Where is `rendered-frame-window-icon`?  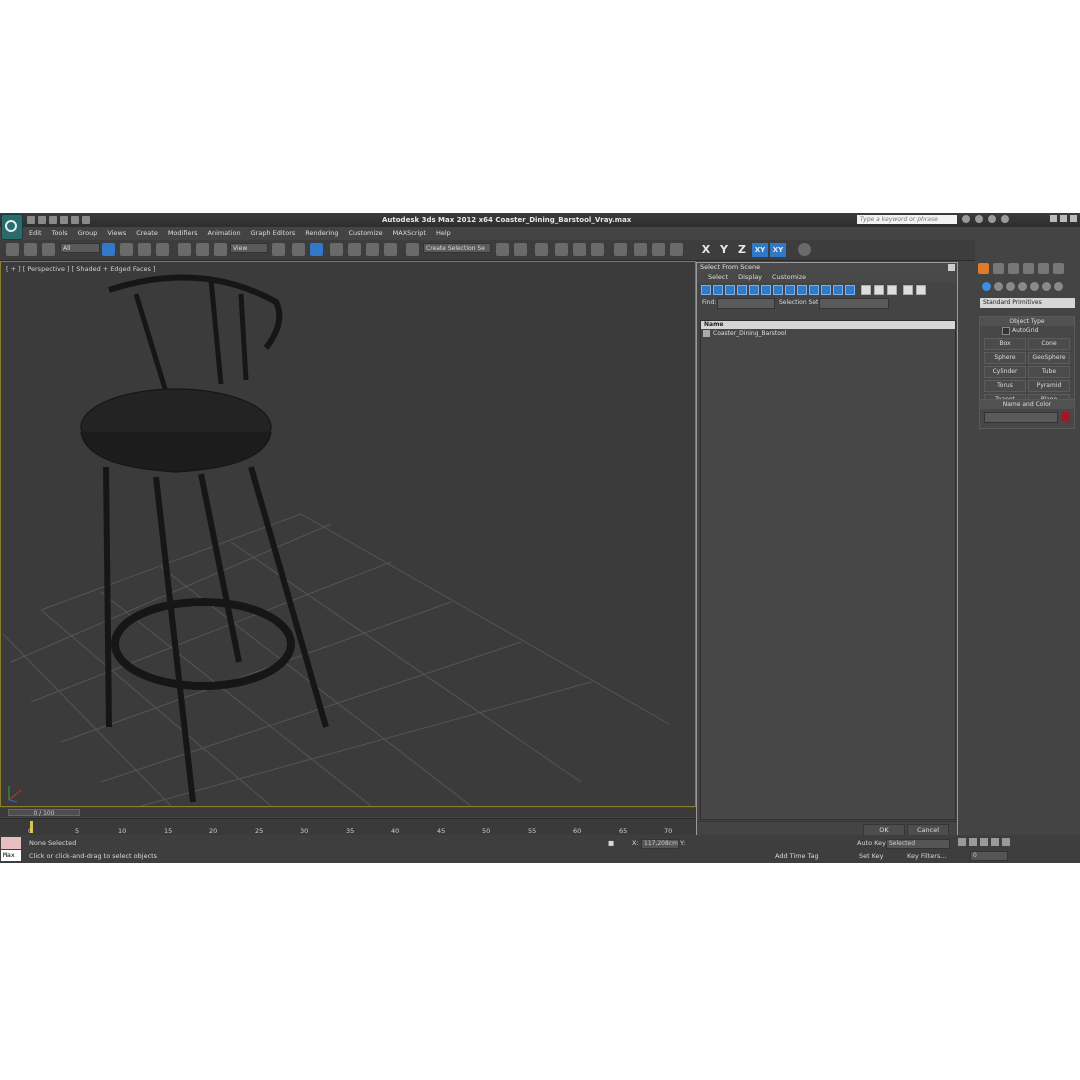 rendered-frame-window-icon is located at coordinates (658, 249).